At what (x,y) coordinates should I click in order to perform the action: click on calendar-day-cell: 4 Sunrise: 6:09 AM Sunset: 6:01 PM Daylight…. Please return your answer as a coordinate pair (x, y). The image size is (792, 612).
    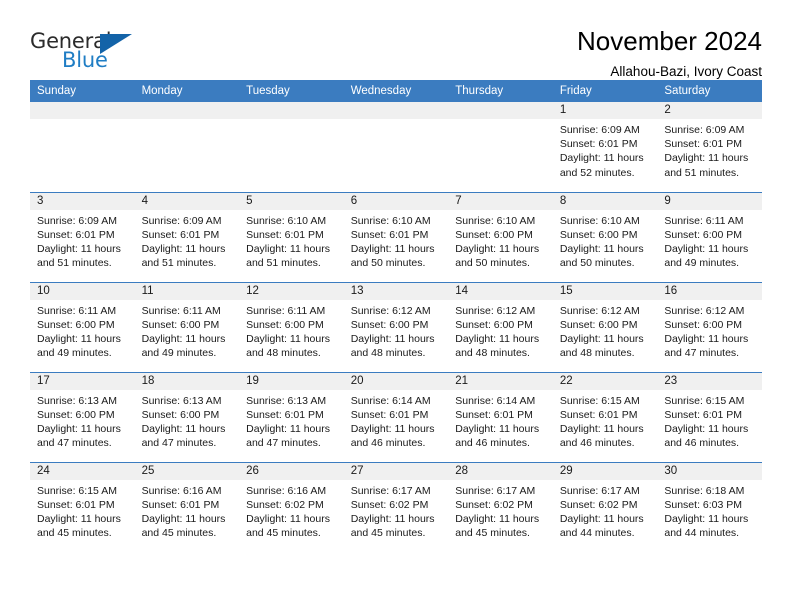
    Looking at the image, I should click on (187, 236).